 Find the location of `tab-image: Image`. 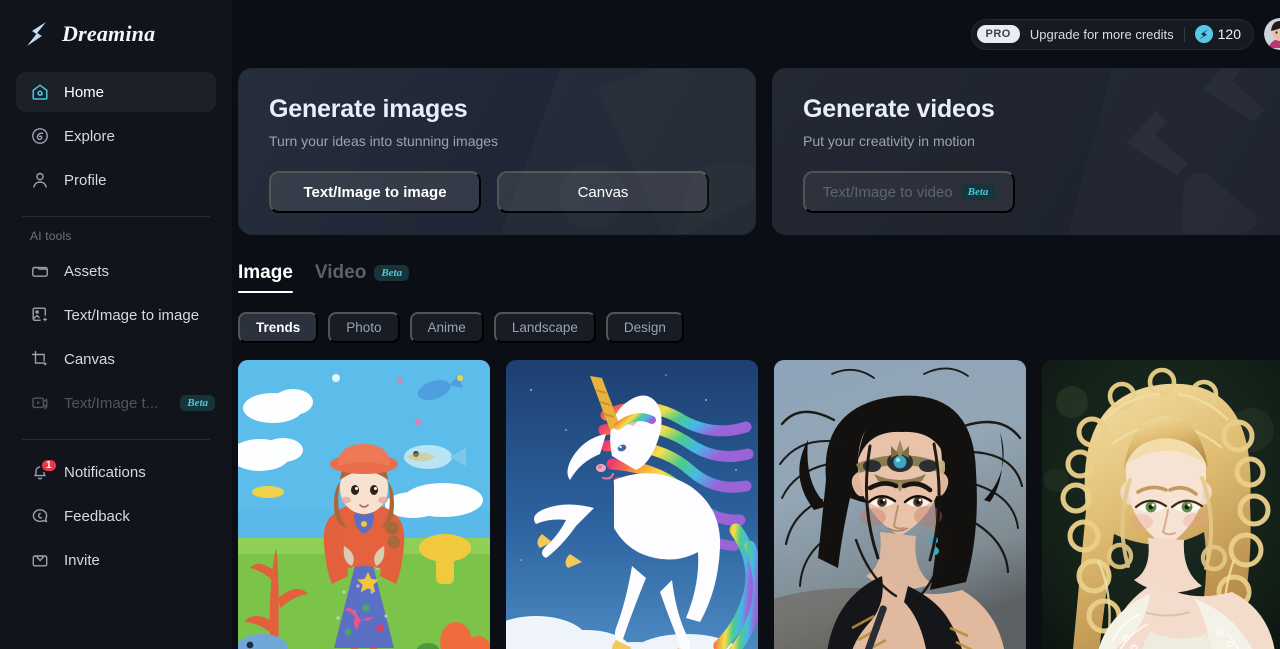

tab-image: Image is located at coordinates (265, 277).